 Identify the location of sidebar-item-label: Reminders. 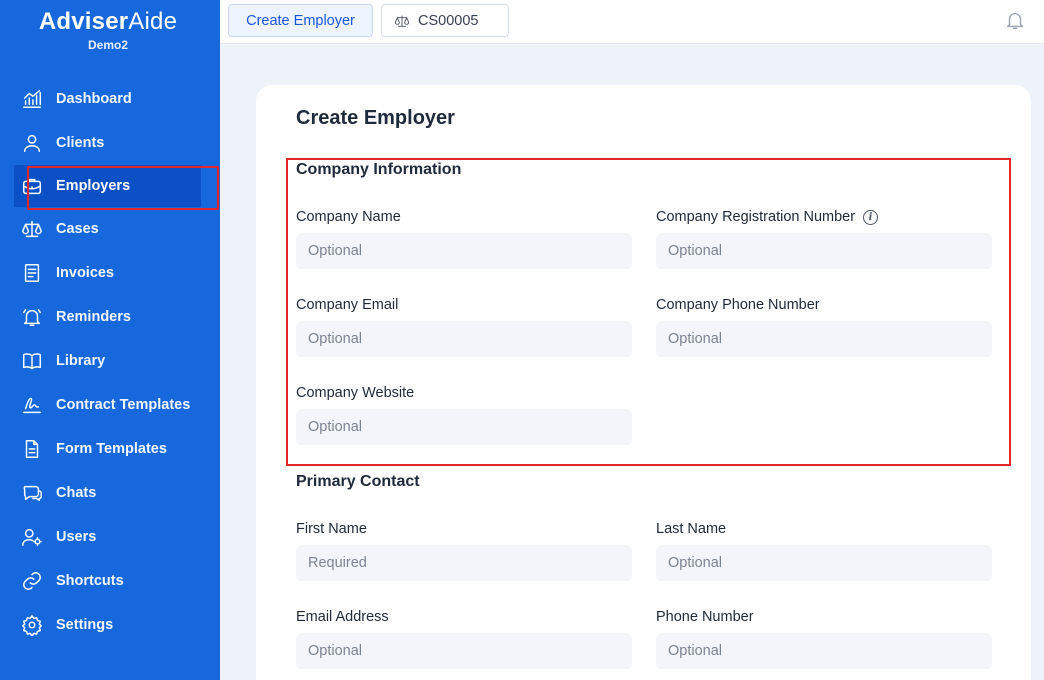
(93, 317).